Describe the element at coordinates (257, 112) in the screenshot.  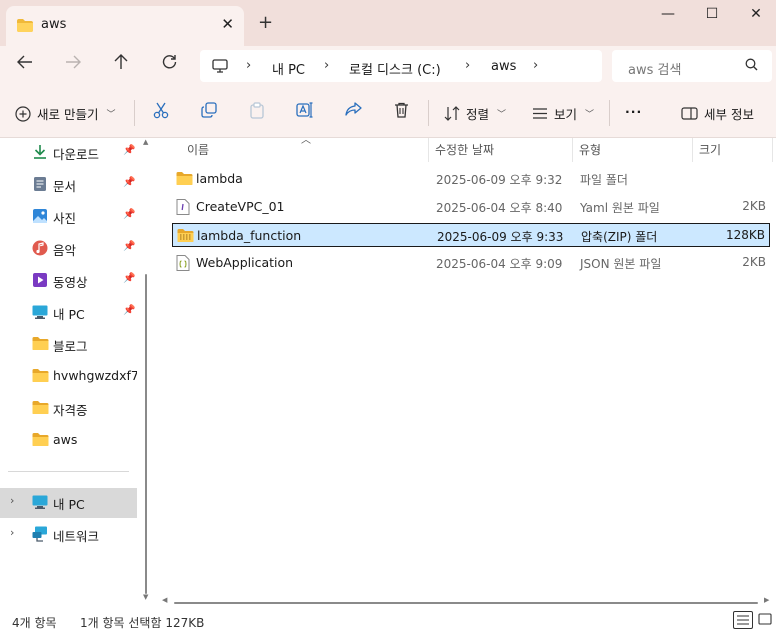
I see `paste-icon` at that location.